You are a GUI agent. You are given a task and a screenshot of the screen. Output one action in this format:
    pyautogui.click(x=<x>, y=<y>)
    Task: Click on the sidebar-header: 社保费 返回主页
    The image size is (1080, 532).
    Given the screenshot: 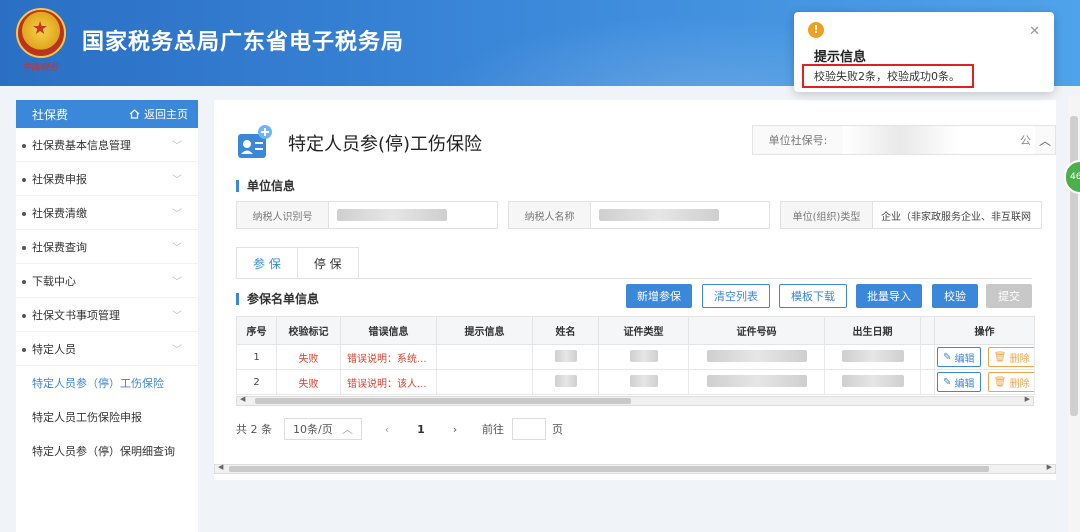 What is the action you would take?
    pyautogui.click(x=107, y=114)
    